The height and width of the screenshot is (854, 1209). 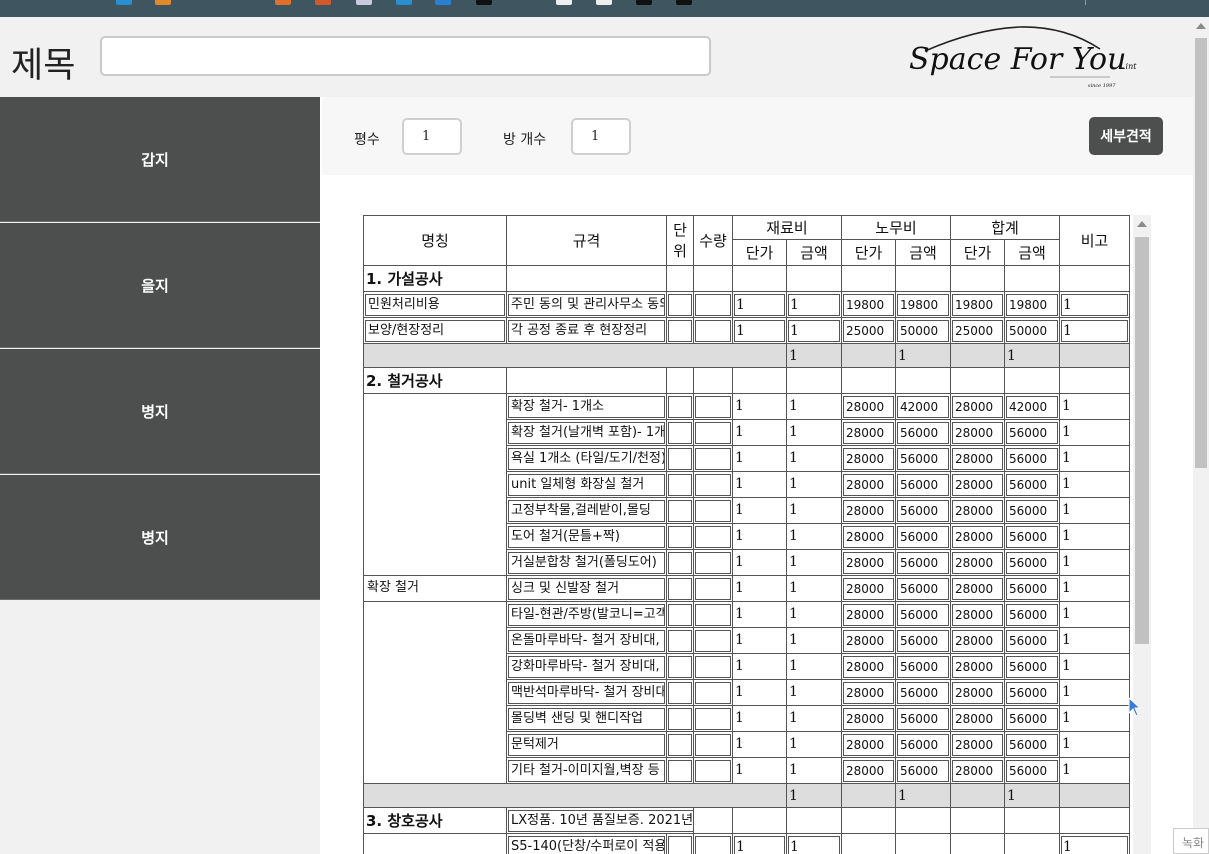 I want to click on sidebar-item-gapji: 갑지, so click(x=160, y=159).